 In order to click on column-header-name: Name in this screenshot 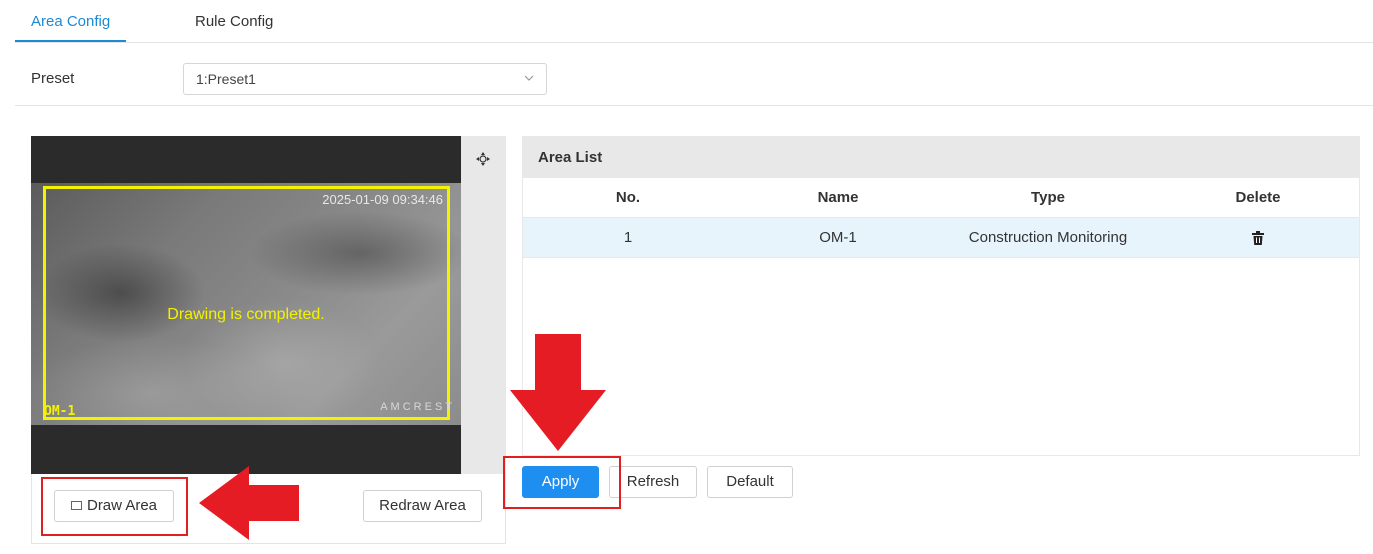, I will do `click(838, 197)`.